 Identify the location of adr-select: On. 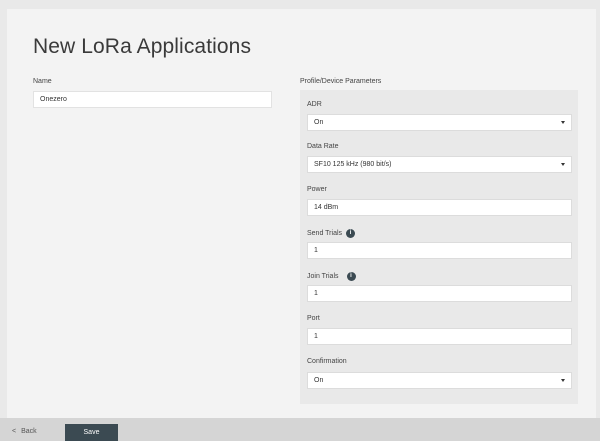
(439, 122).